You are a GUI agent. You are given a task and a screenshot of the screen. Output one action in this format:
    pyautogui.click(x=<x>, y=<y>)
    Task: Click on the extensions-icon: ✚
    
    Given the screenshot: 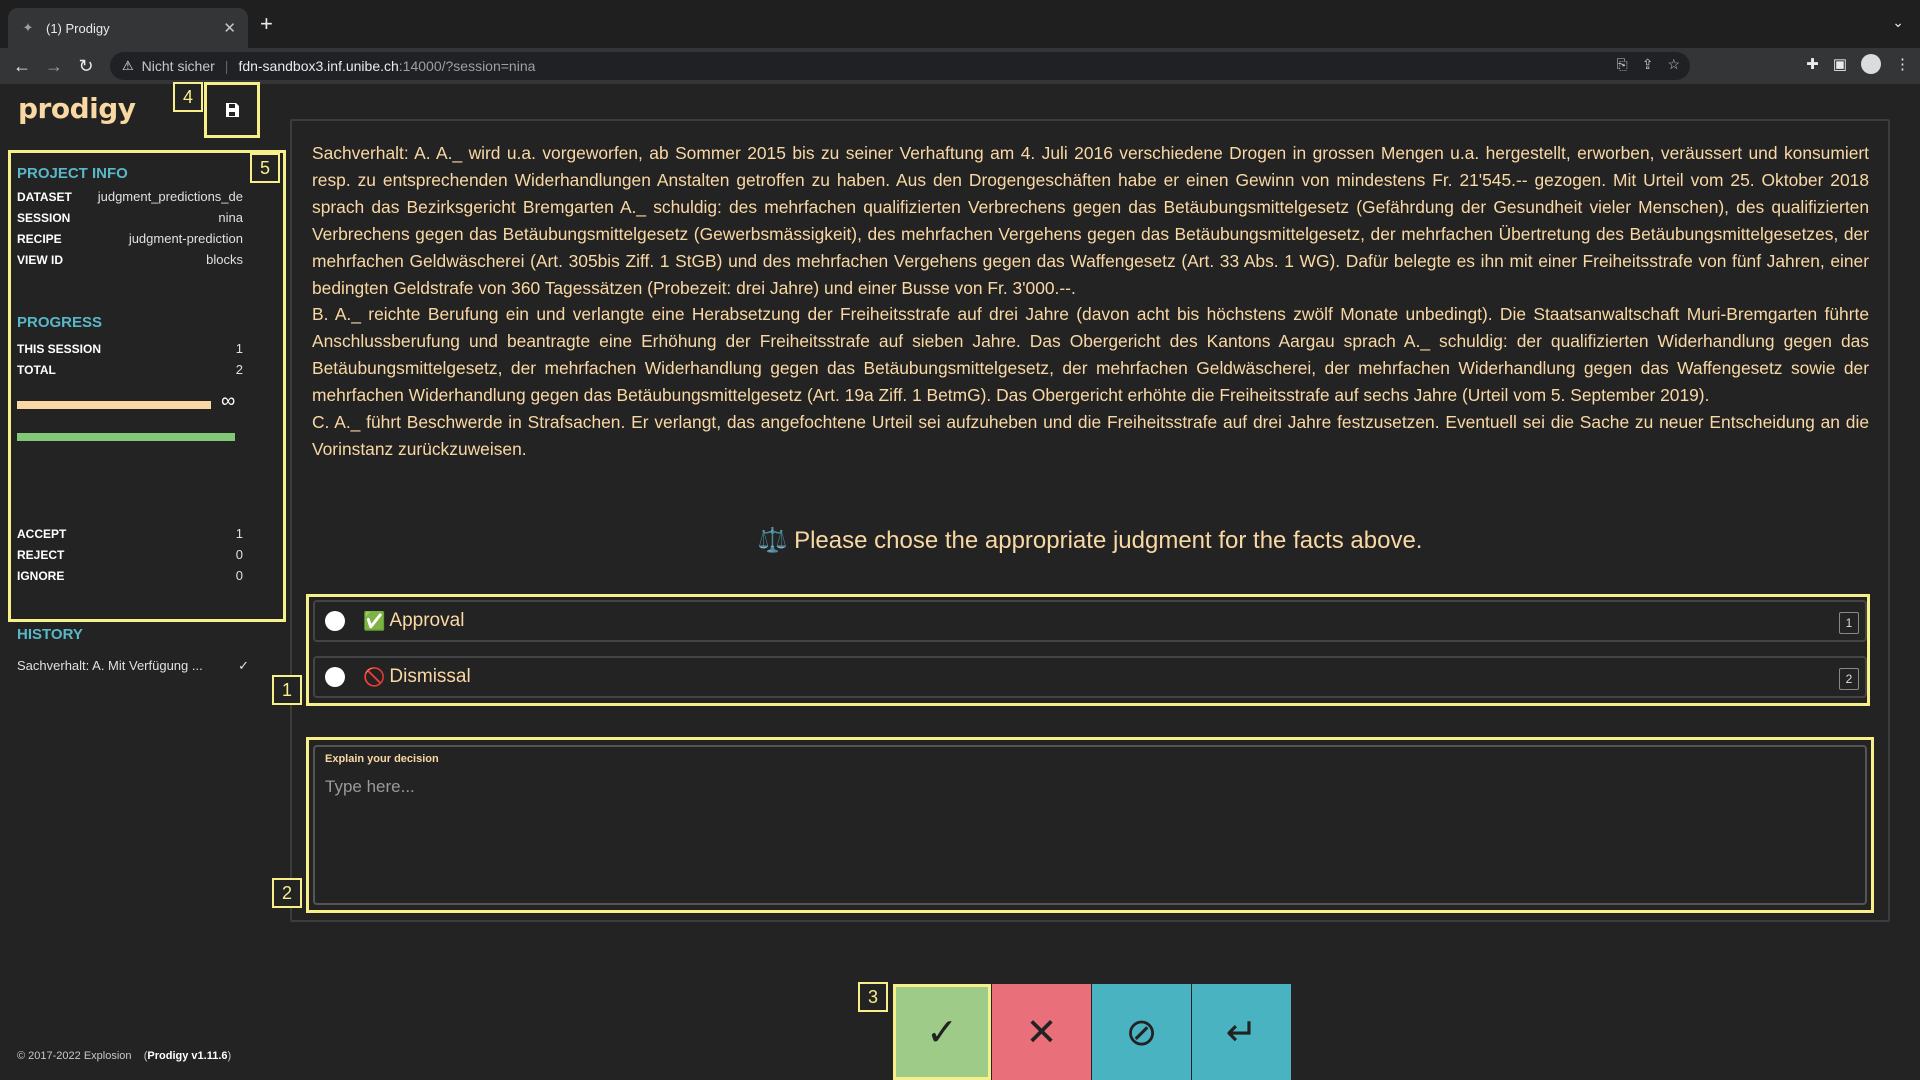 What is the action you would take?
    pyautogui.click(x=1812, y=64)
    